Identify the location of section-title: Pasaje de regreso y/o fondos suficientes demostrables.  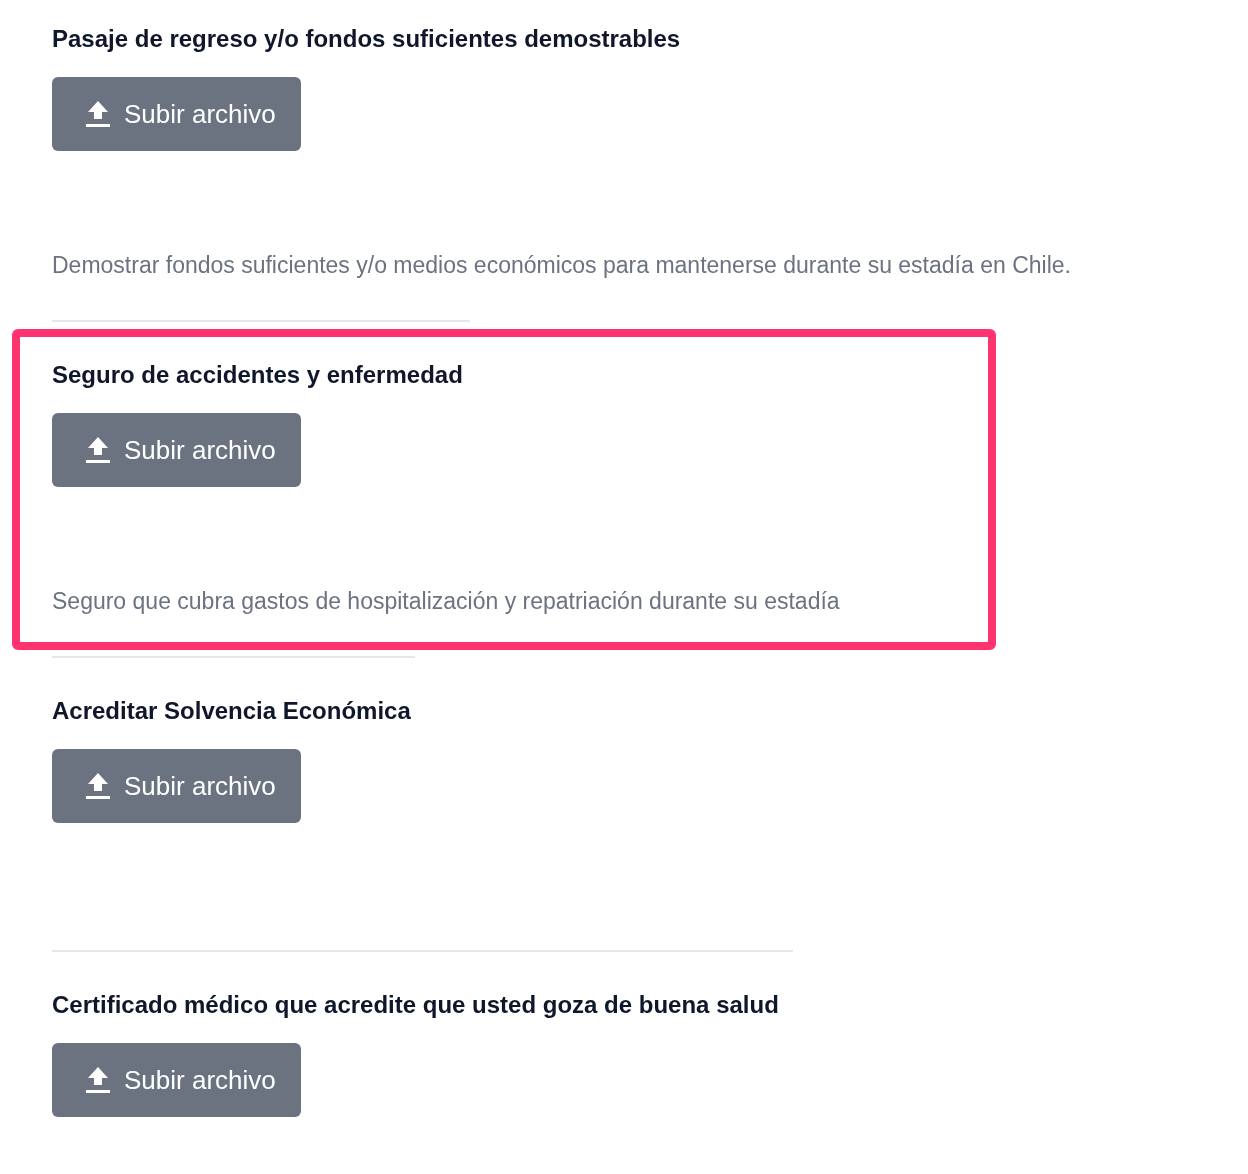
(367, 39).